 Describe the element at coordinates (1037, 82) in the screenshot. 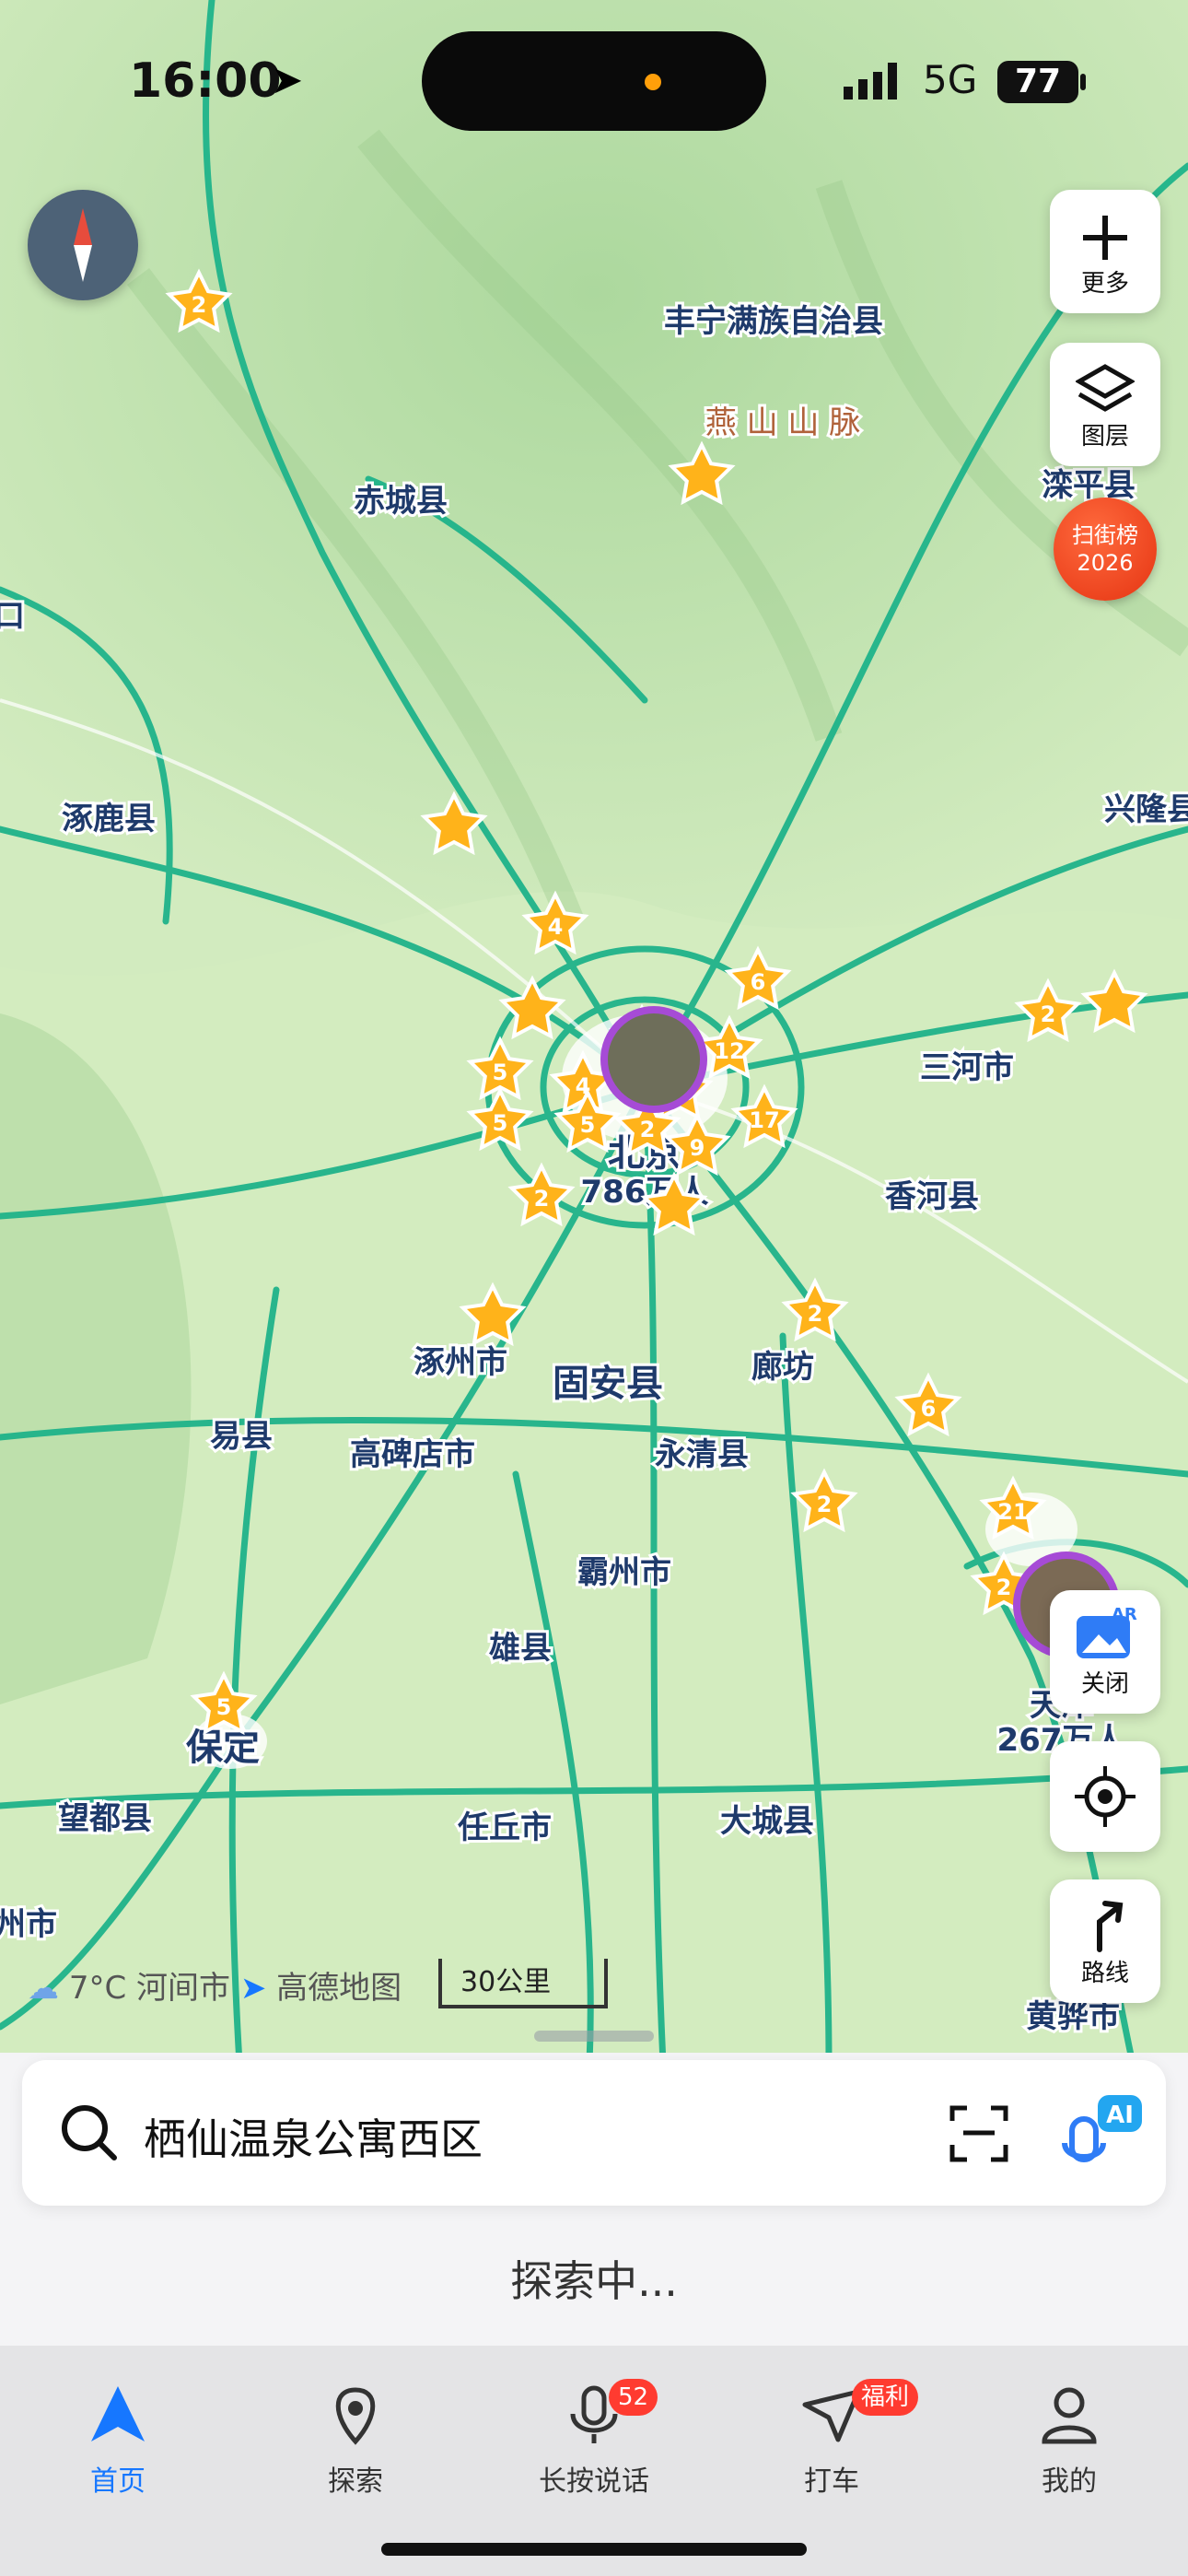

I see `battery-indicator: 77` at that location.